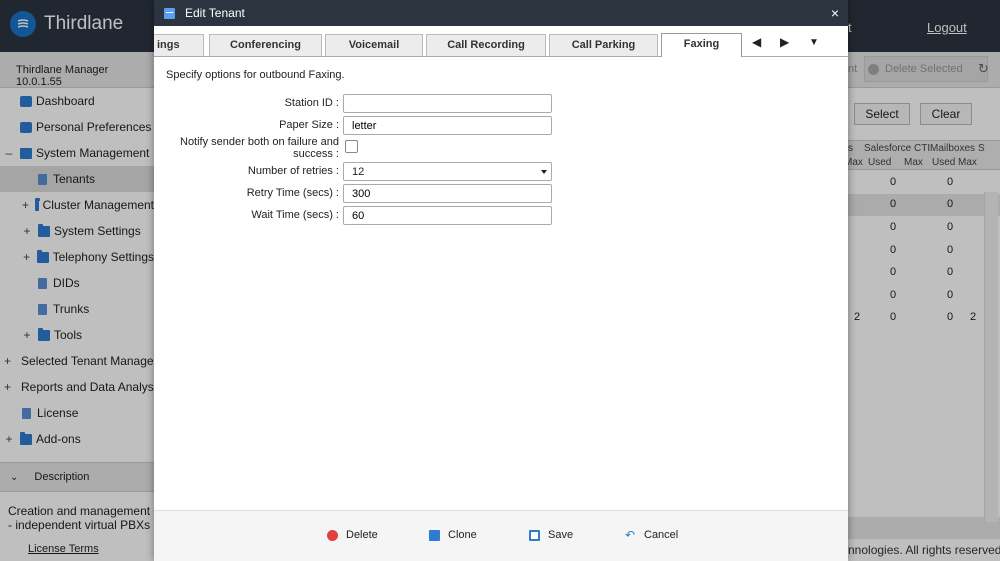 The image size is (1000, 561). Describe the element at coordinates (179, 45) in the screenshot. I see `tab-settings: ings` at that location.